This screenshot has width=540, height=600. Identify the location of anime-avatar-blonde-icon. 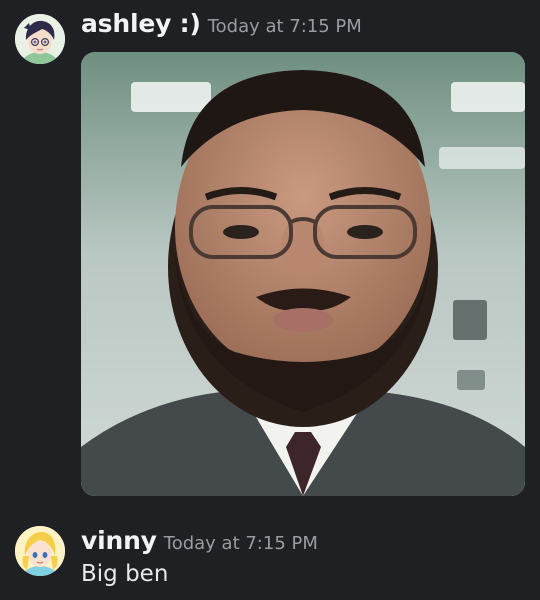
(40, 551).